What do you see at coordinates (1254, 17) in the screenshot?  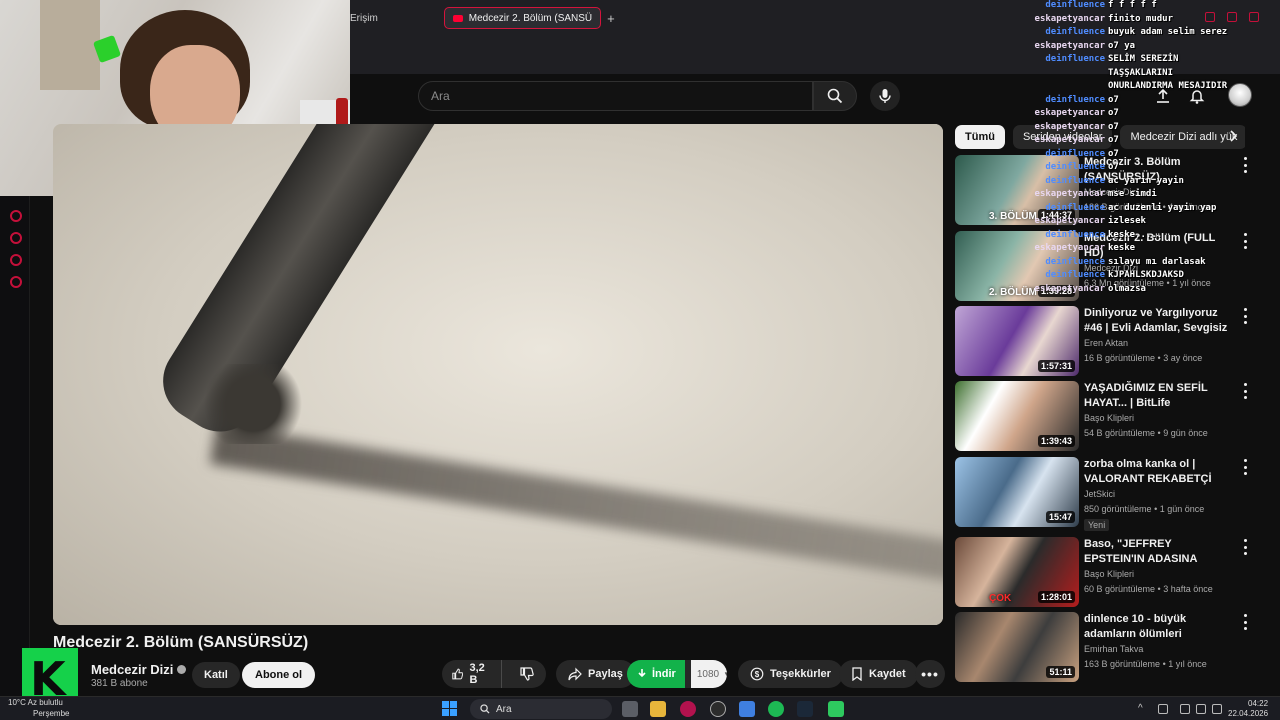 I see `close-icon` at bounding box center [1254, 17].